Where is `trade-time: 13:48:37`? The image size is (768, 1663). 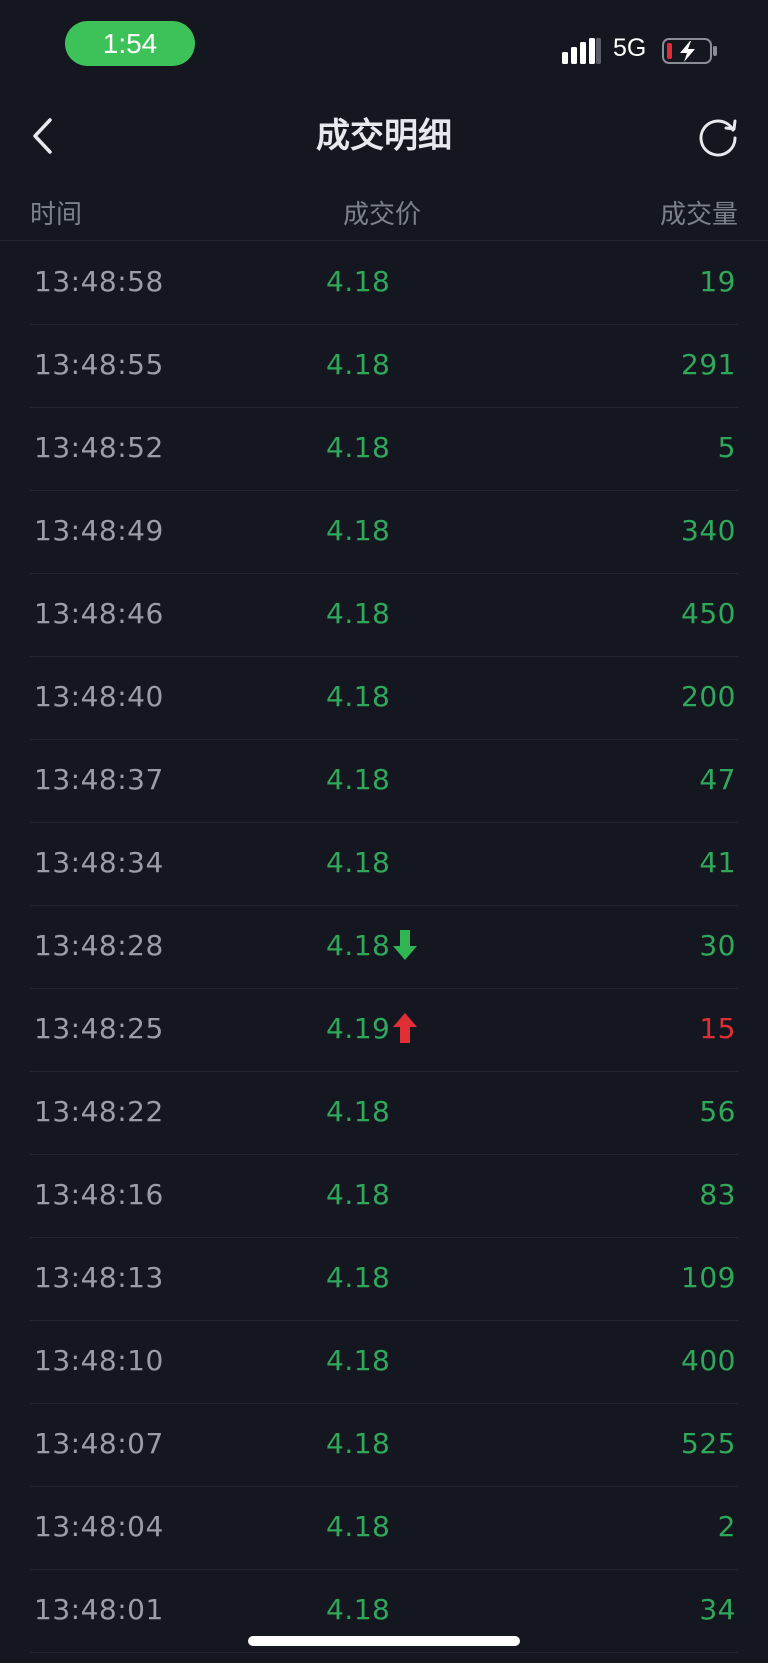
trade-time: 13:48:37 is located at coordinates (99, 779).